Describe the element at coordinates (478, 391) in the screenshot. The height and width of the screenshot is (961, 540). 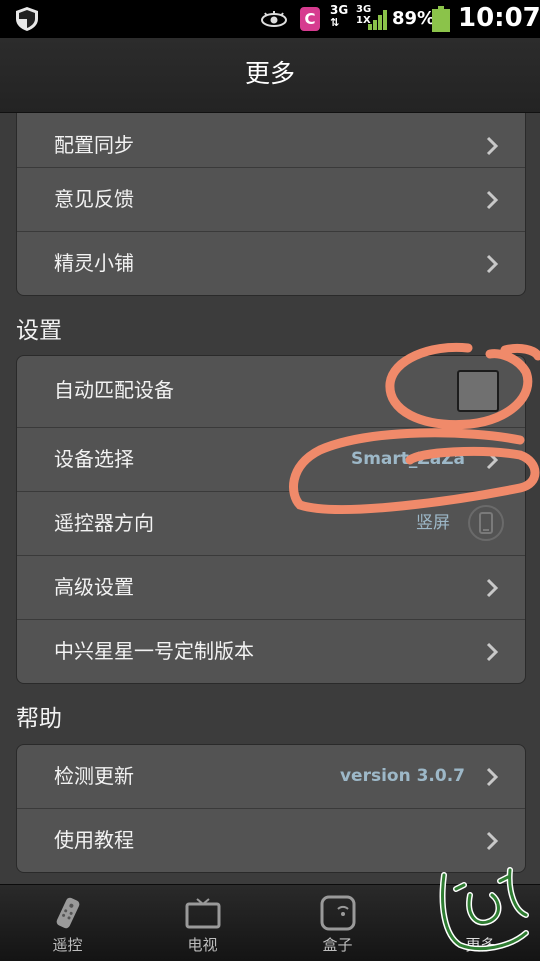
I see `auto-match-checkbox` at that location.